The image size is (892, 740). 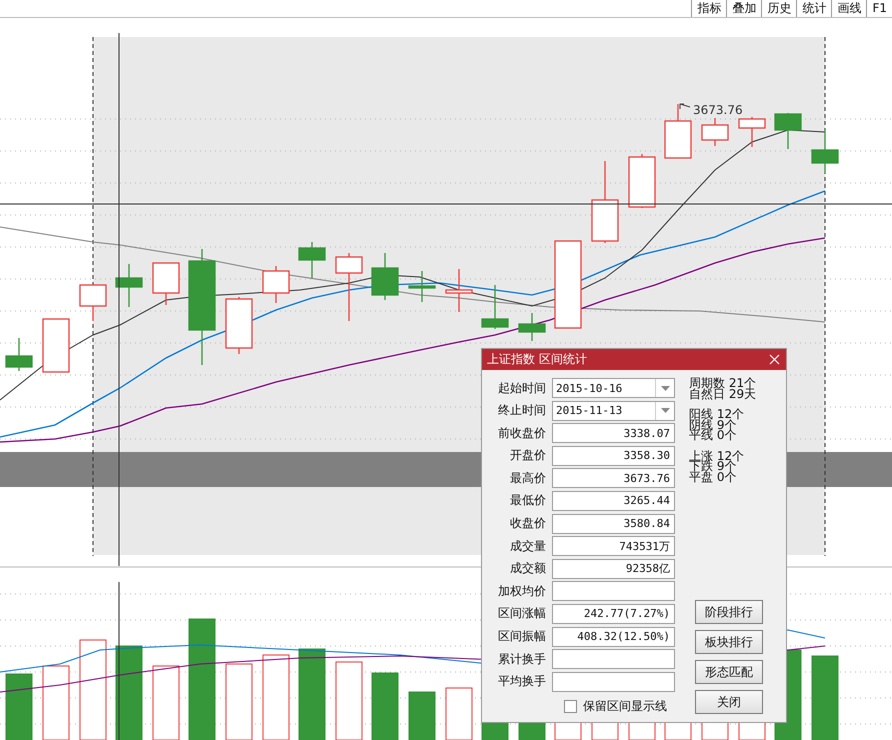 I want to click on value-field: 3265.44, so click(x=613, y=500).